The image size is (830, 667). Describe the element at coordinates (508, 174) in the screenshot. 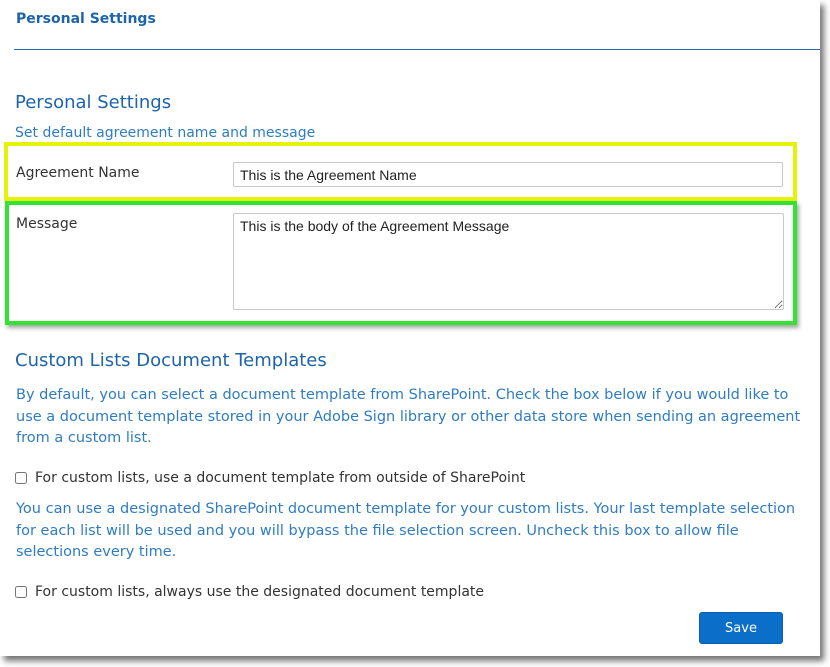

I see `agreement-name-input` at that location.